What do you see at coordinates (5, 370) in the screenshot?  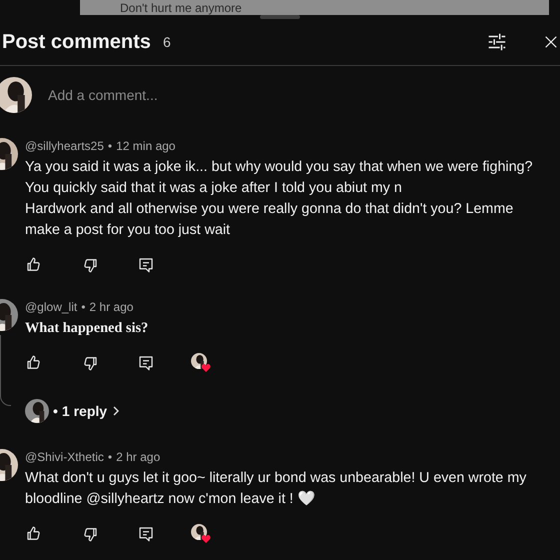 I see `thread-line` at bounding box center [5, 370].